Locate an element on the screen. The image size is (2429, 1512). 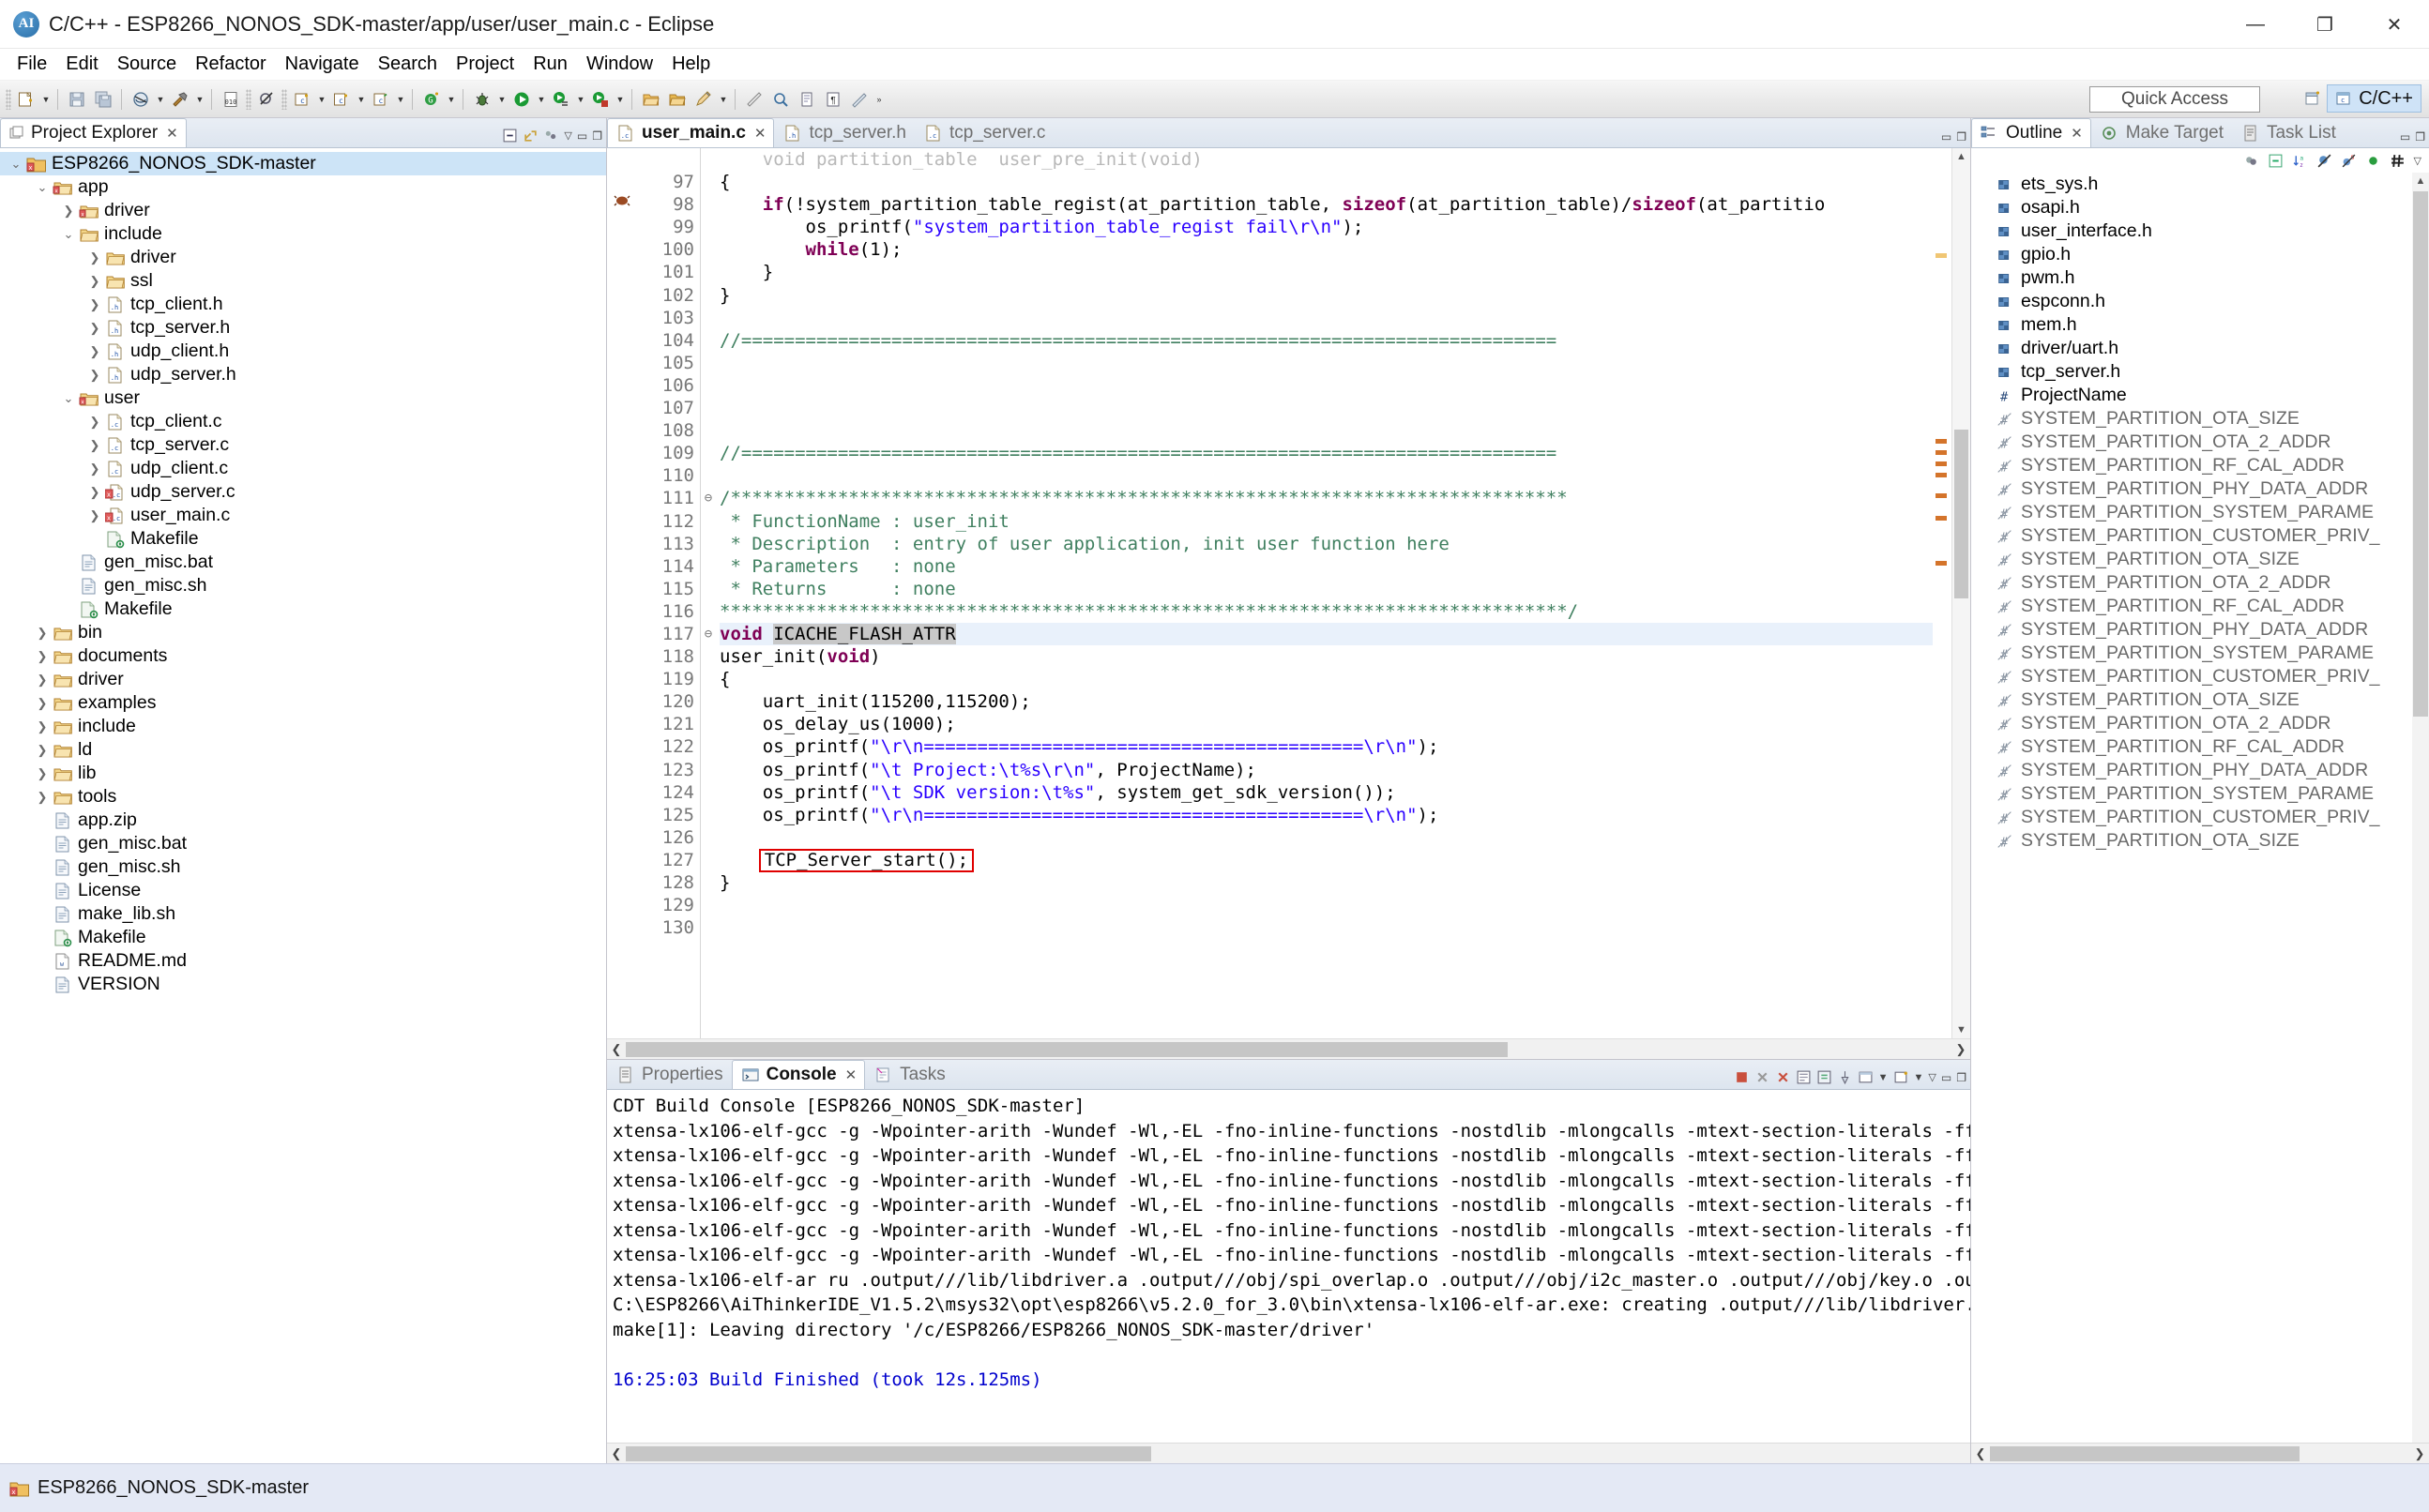
tree-item: ❯ include is located at coordinates (303, 726).